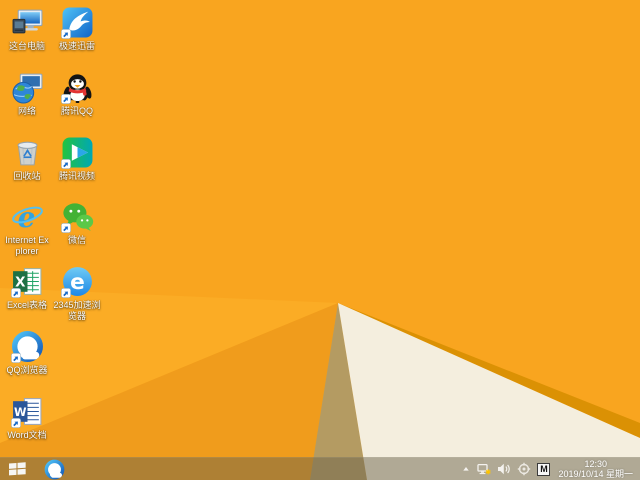 This screenshot has height=480, width=640. What do you see at coordinates (76, 46) in the screenshot?
I see `desktop-icon-label: 极速迅雷` at bounding box center [76, 46].